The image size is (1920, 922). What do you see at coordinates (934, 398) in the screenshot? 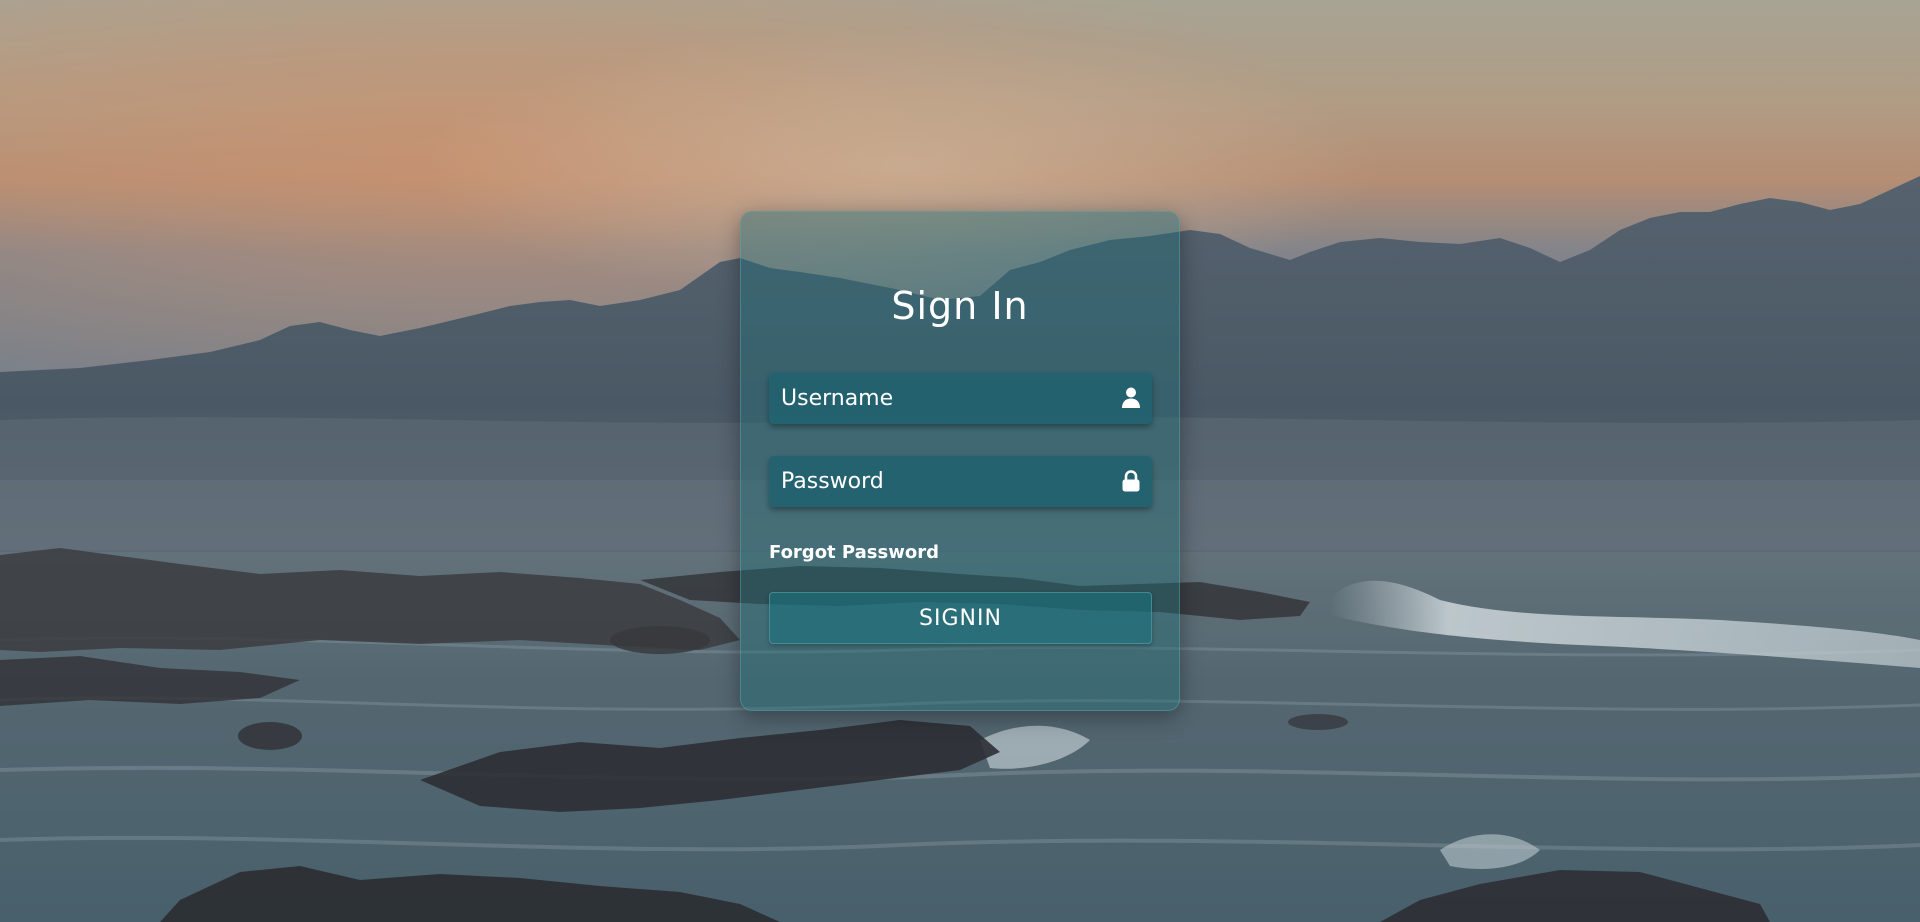
I see `username-input` at bounding box center [934, 398].